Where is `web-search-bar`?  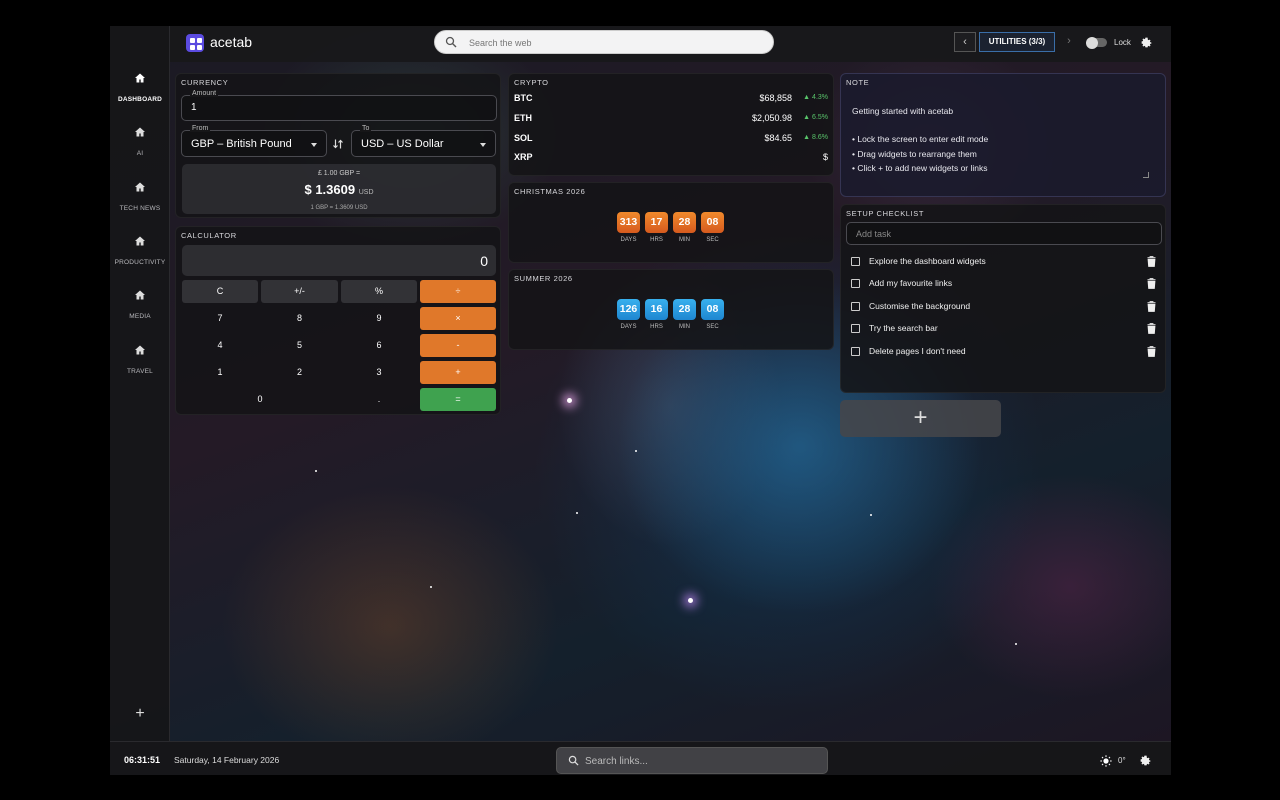 web-search-bar is located at coordinates (604, 42).